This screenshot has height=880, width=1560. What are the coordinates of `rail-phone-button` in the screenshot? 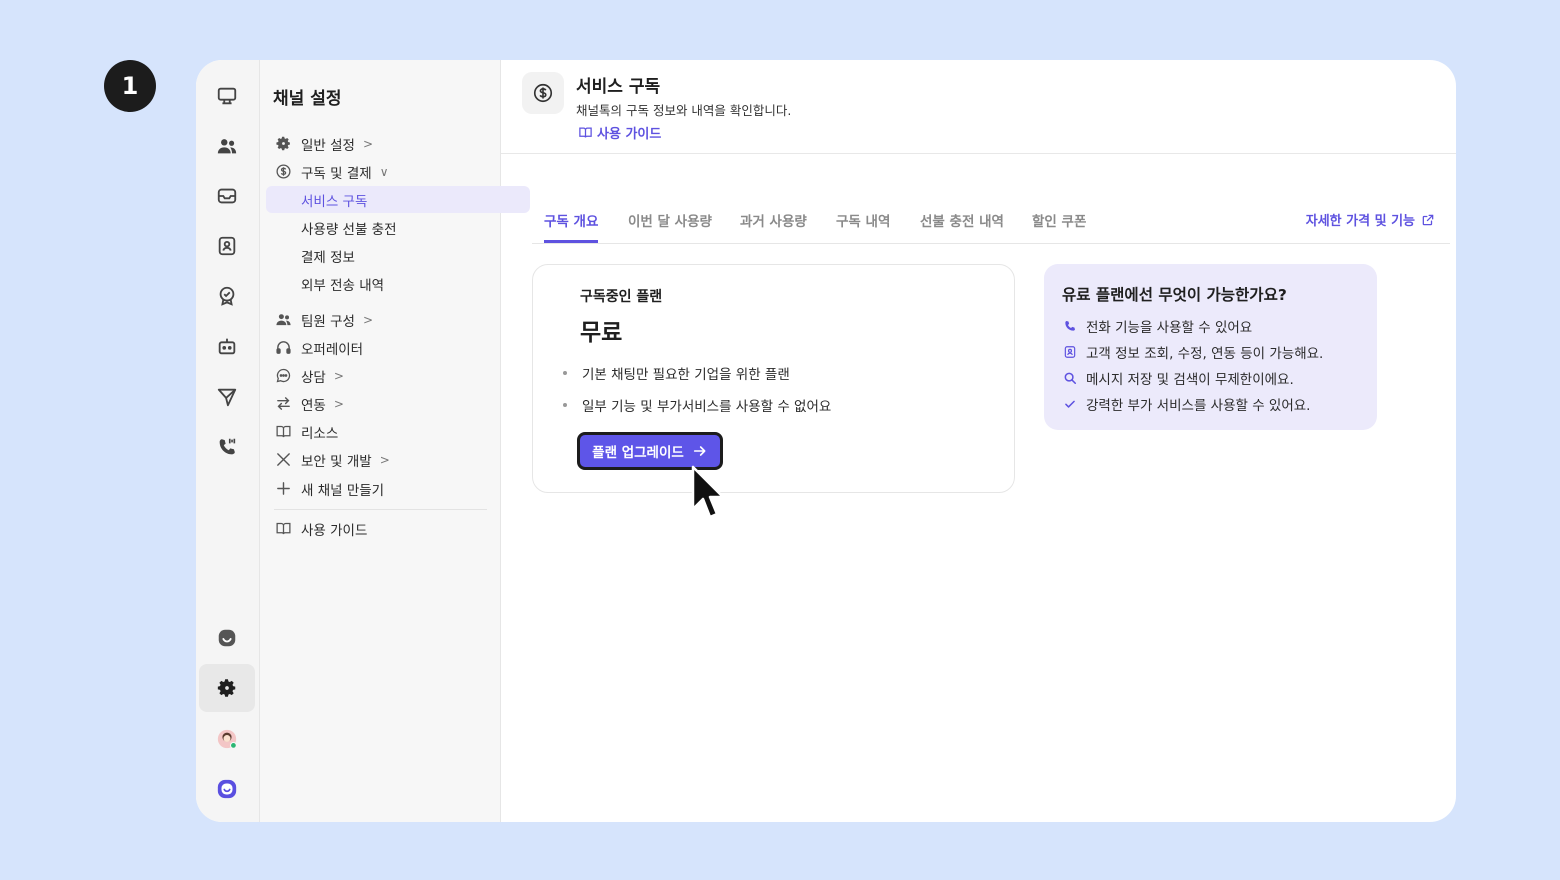 It's located at (227, 447).